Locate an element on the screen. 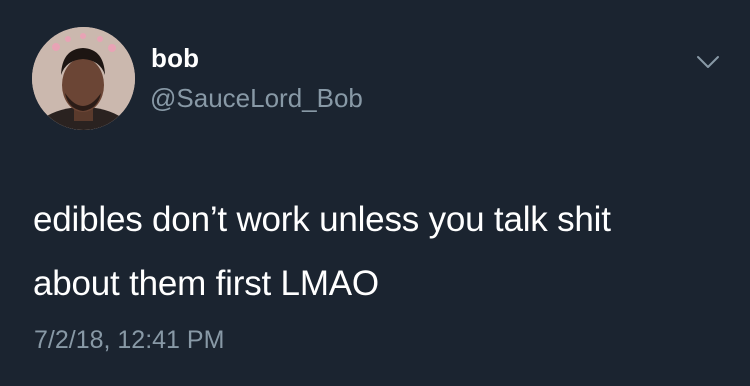 The height and width of the screenshot is (386, 750). chevron-down-icon is located at coordinates (708, 62).